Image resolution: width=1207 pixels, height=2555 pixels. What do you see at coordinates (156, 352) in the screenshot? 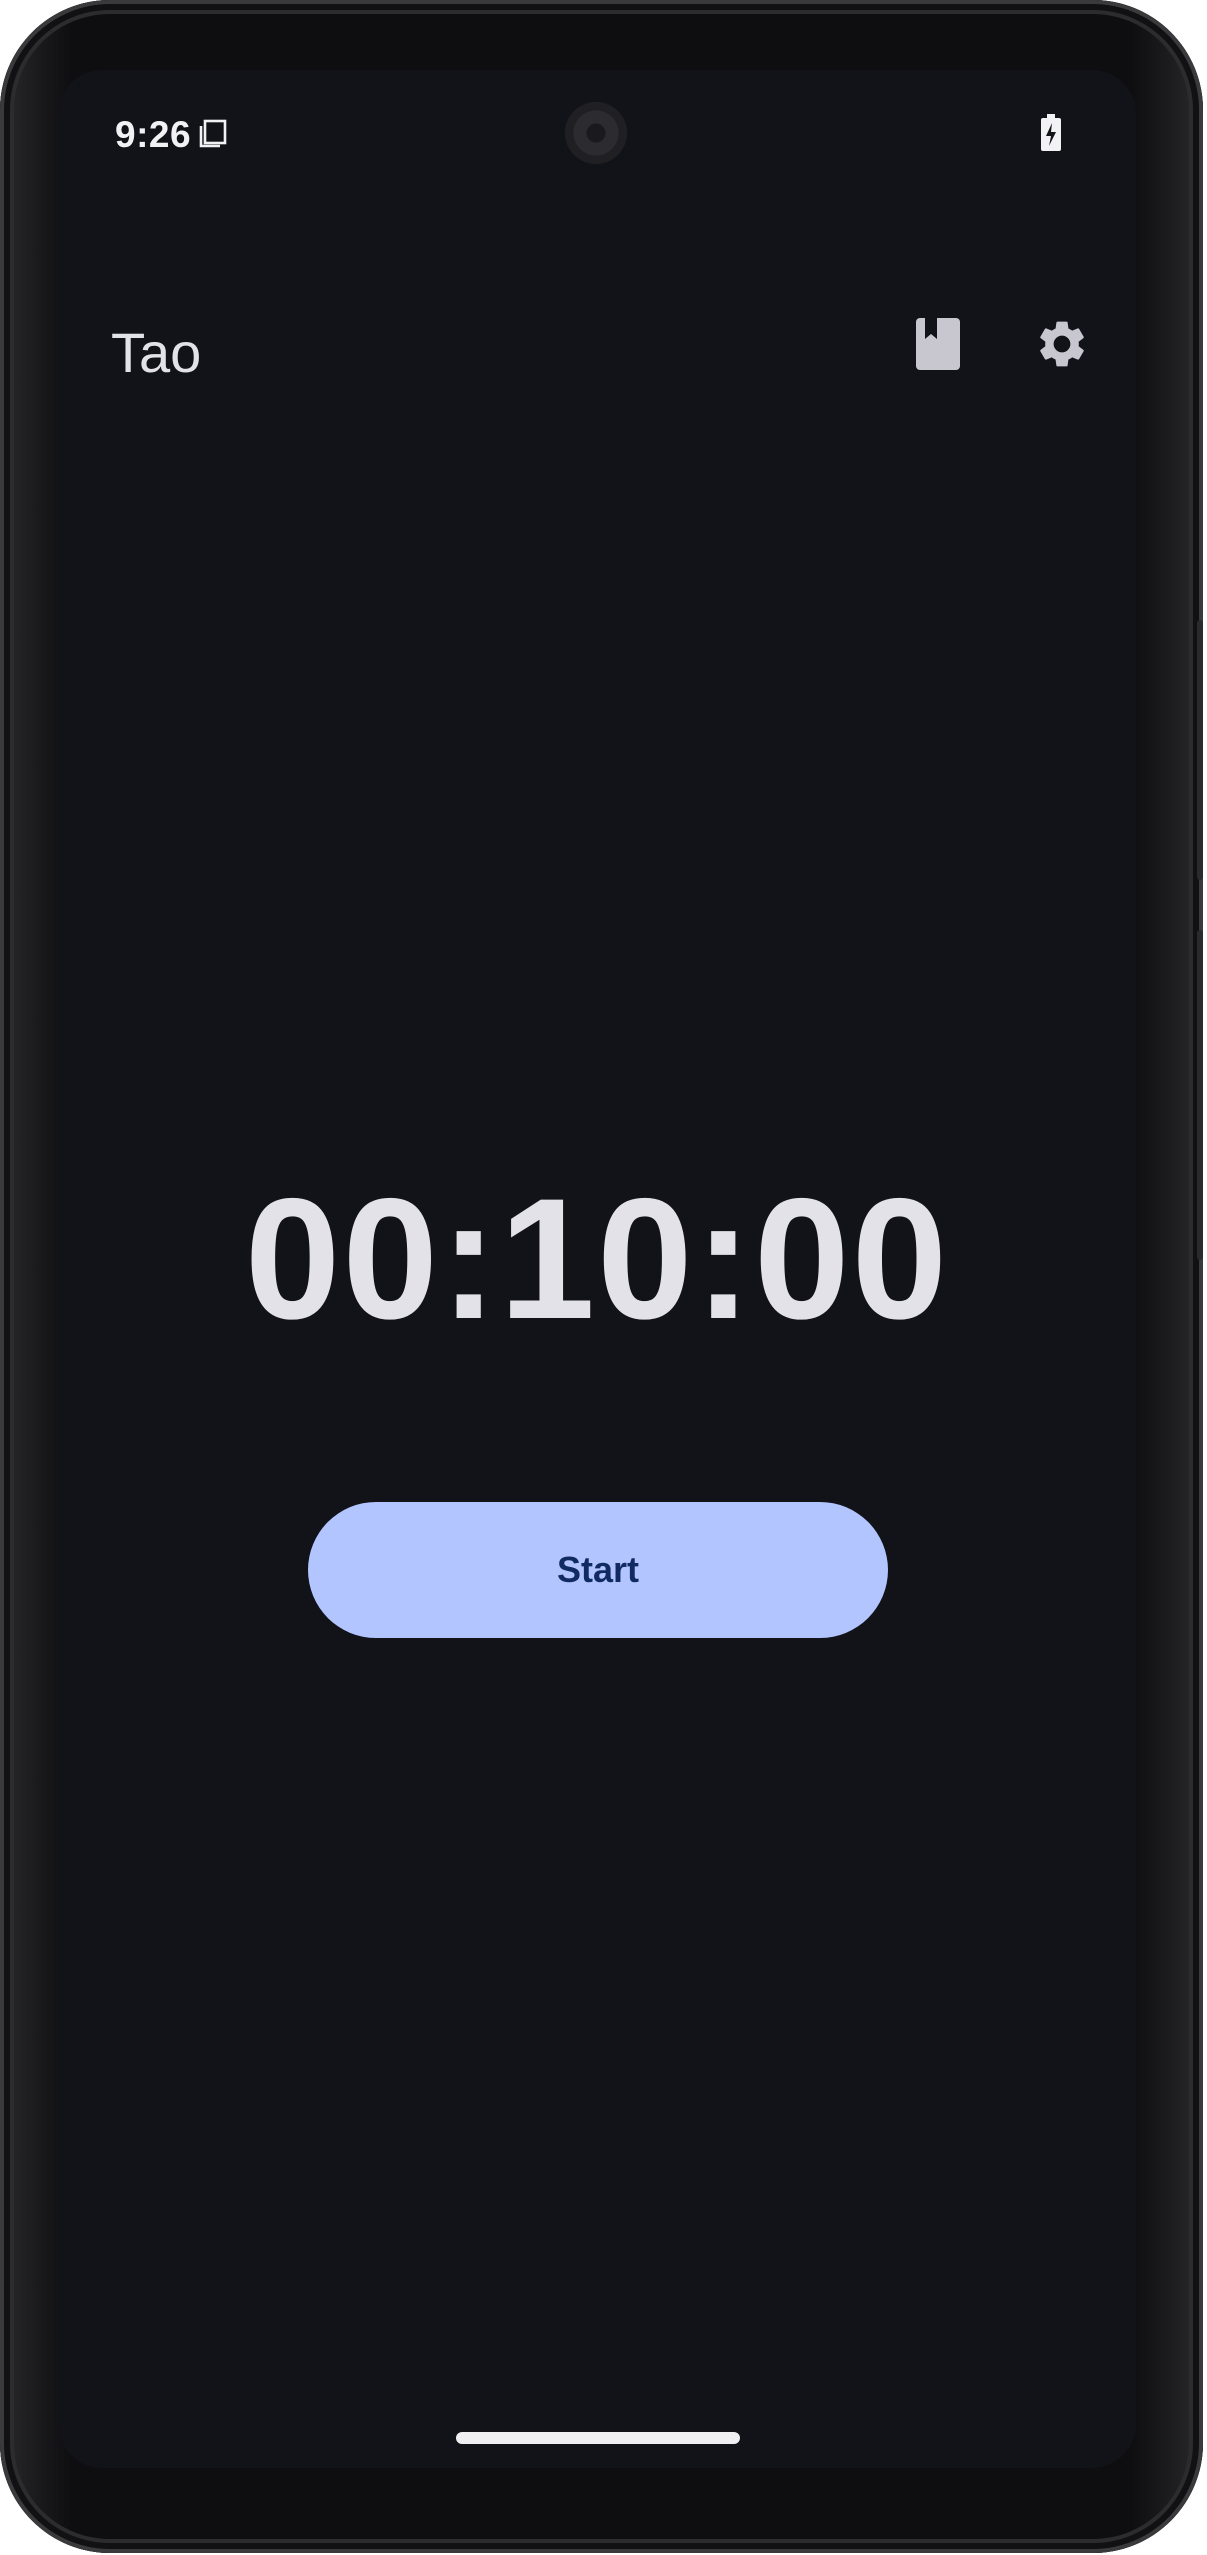
I see `app-title: Tao` at bounding box center [156, 352].